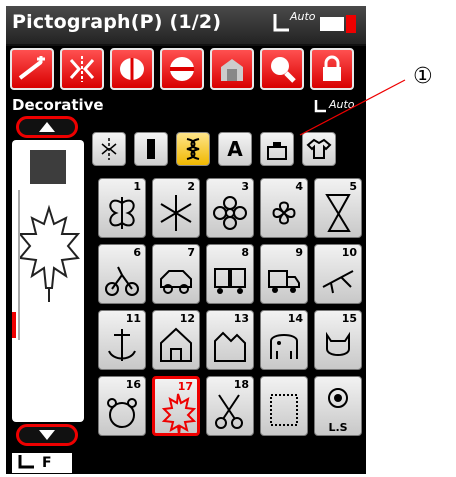 This screenshot has height=477, width=456. Describe the element at coordinates (423, 76) in the screenshot. I see `callout-number: ①` at that location.